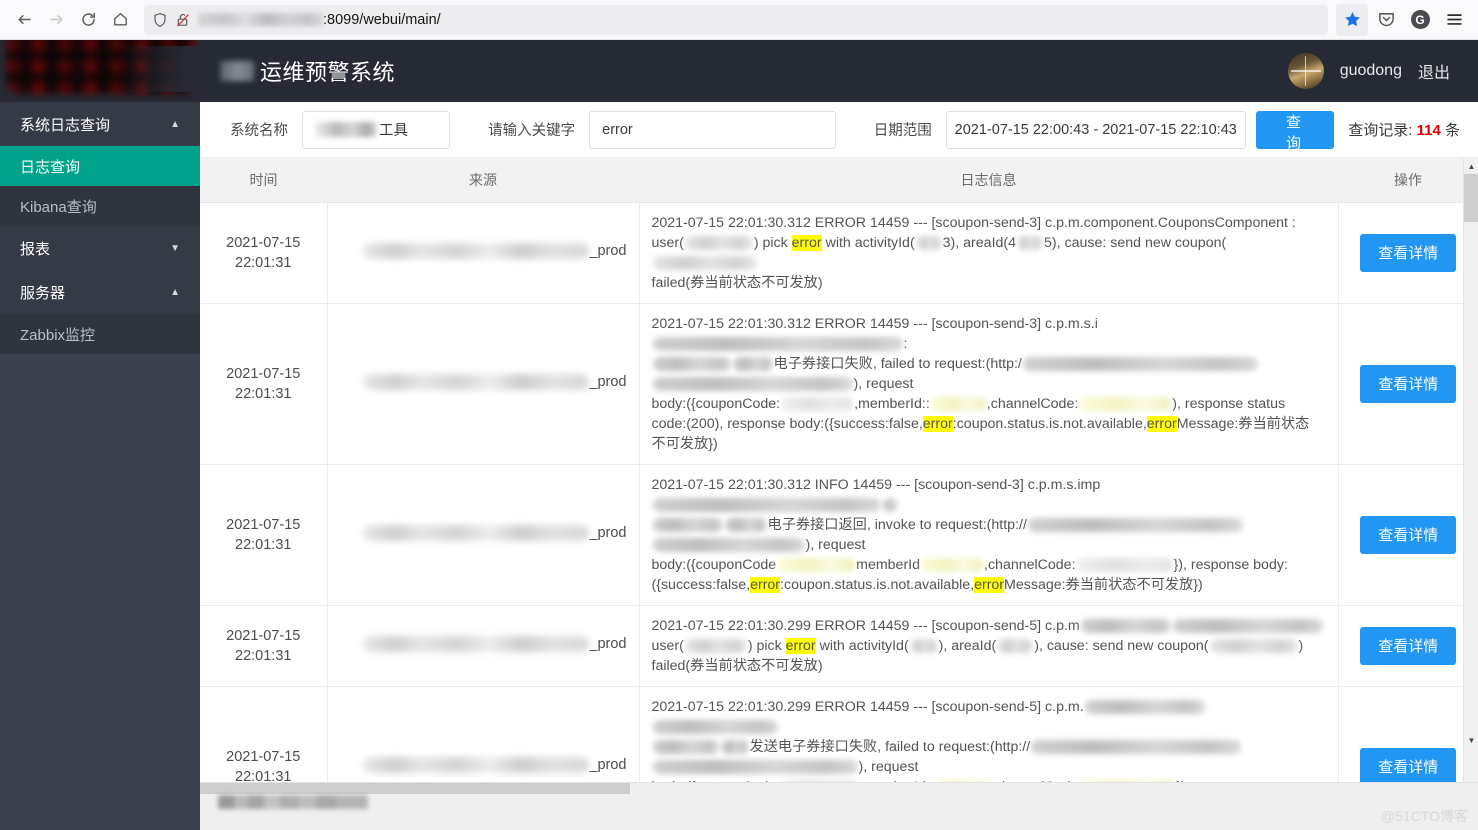 The height and width of the screenshot is (830, 1478). I want to click on log-body-3: with activityId(, so click(862, 645).